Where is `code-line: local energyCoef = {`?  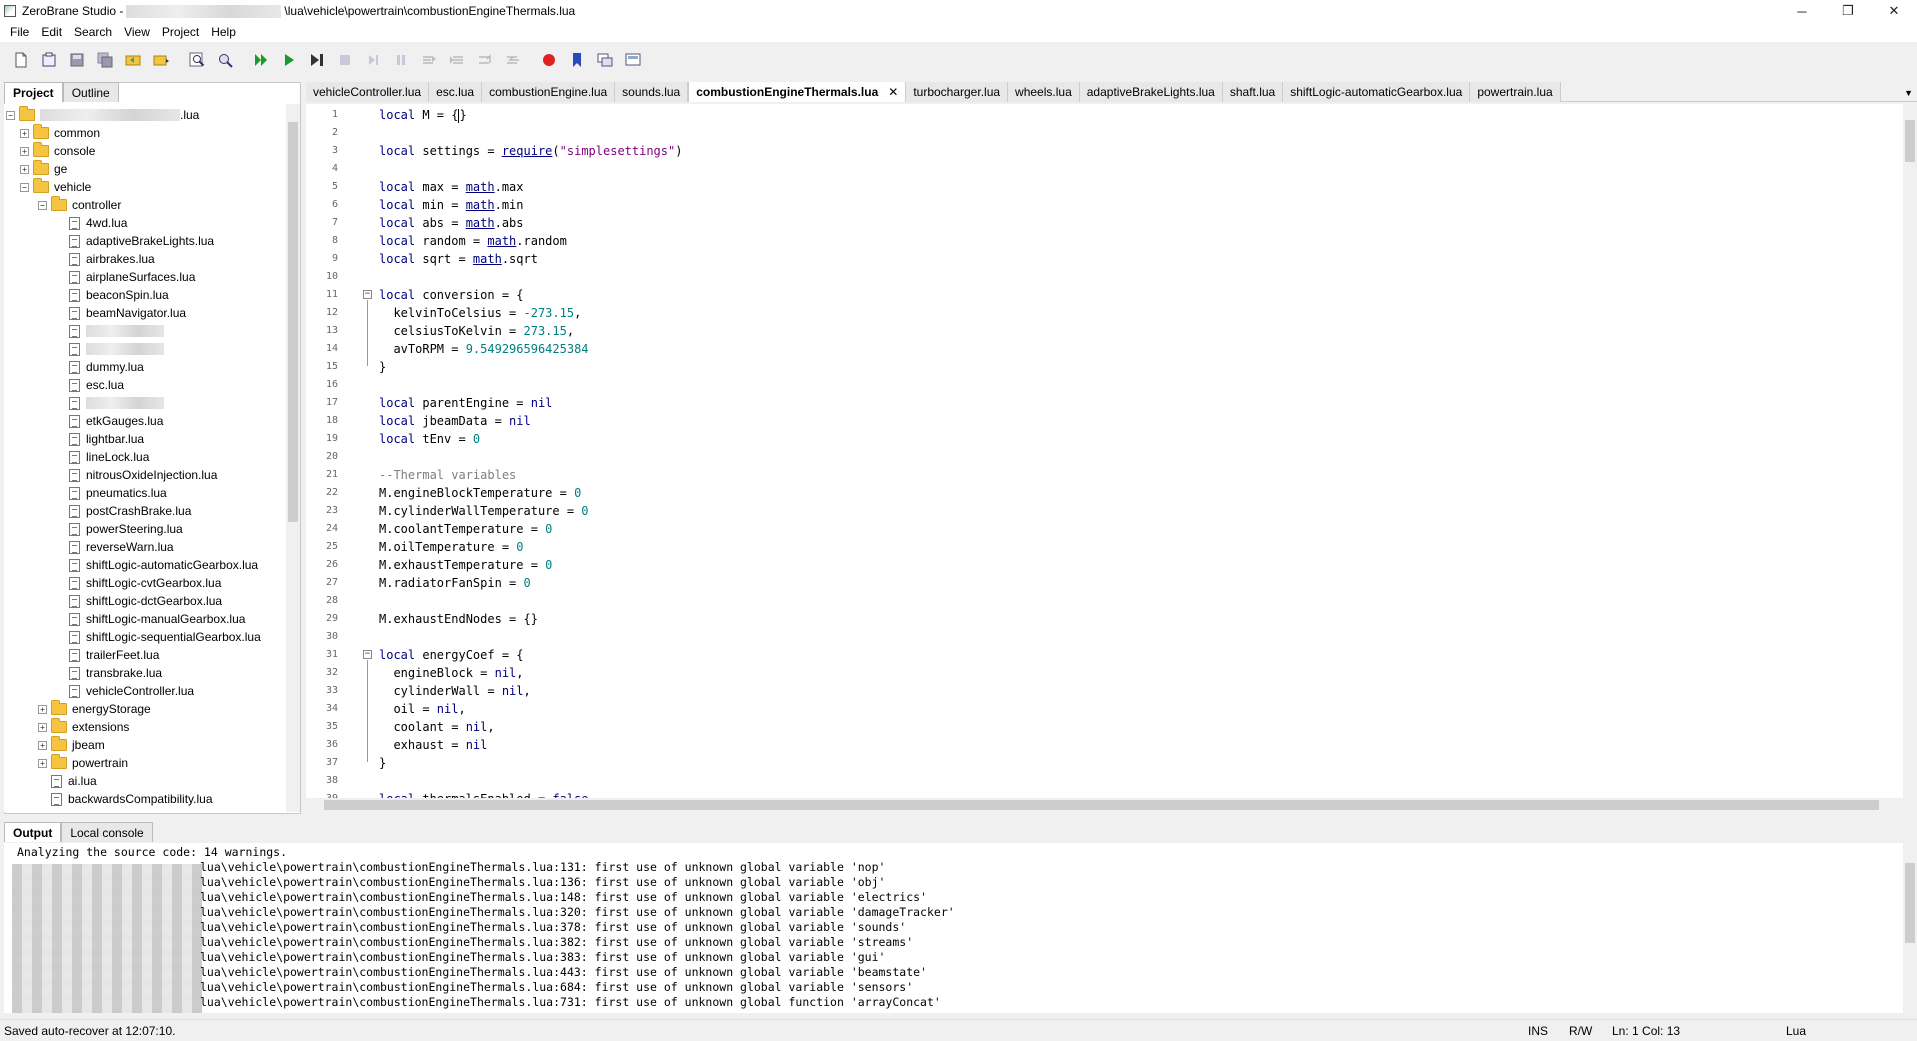 code-line: local energyCoef = { is located at coordinates (451, 655).